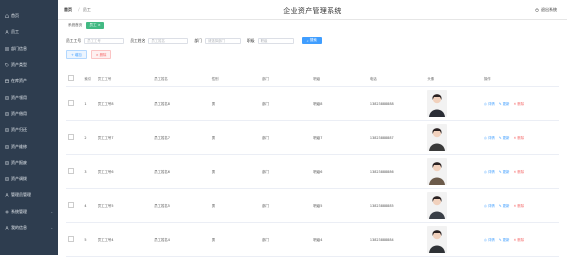 The height and width of the screenshot is (257, 567). I want to click on employee-name-input: 员工姓名, so click(168, 40).